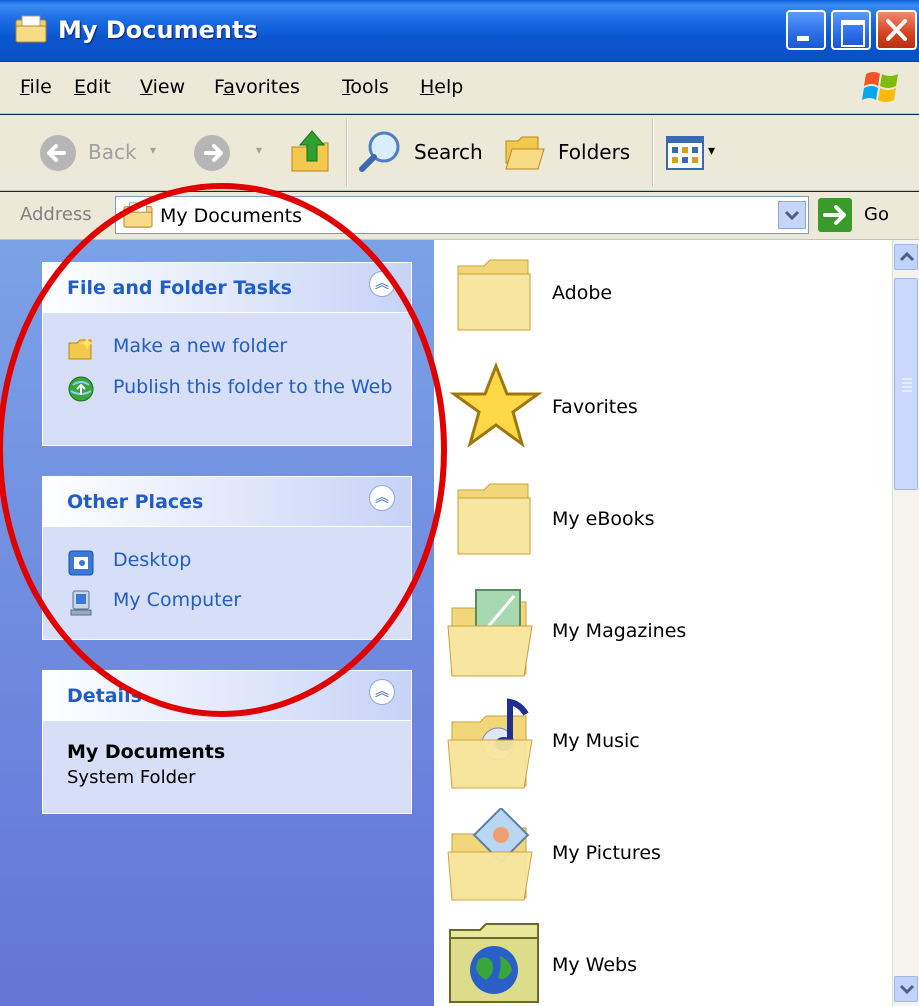  I want to click on webs-folder-icon, so click(494, 963).